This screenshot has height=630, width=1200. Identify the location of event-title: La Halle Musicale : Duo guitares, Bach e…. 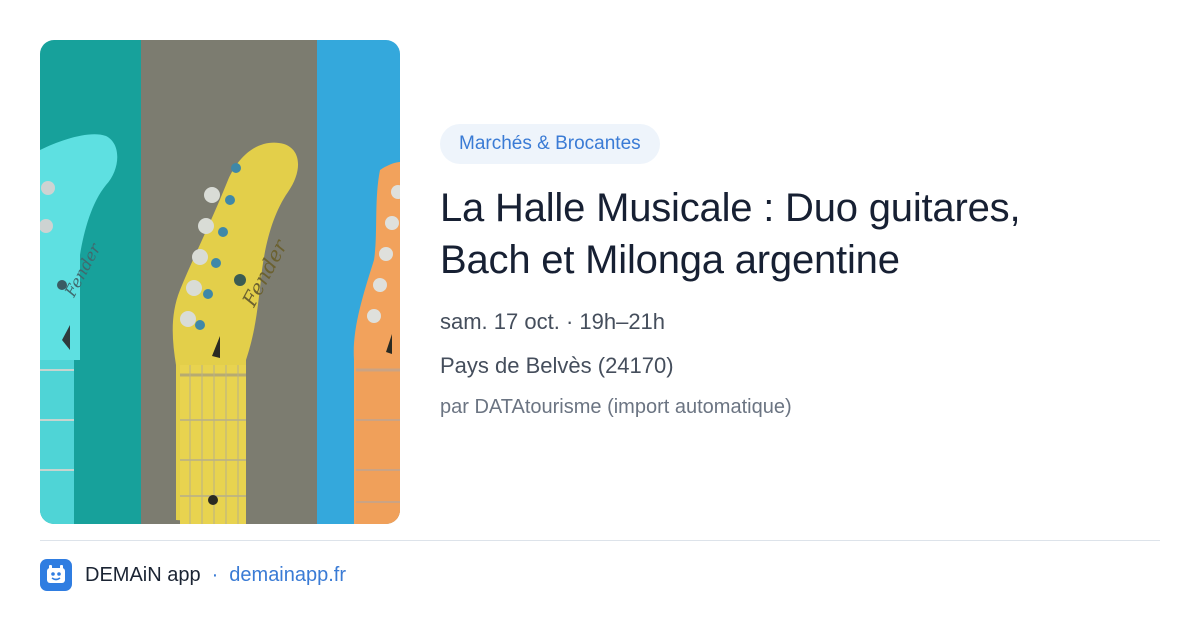
(800, 234).